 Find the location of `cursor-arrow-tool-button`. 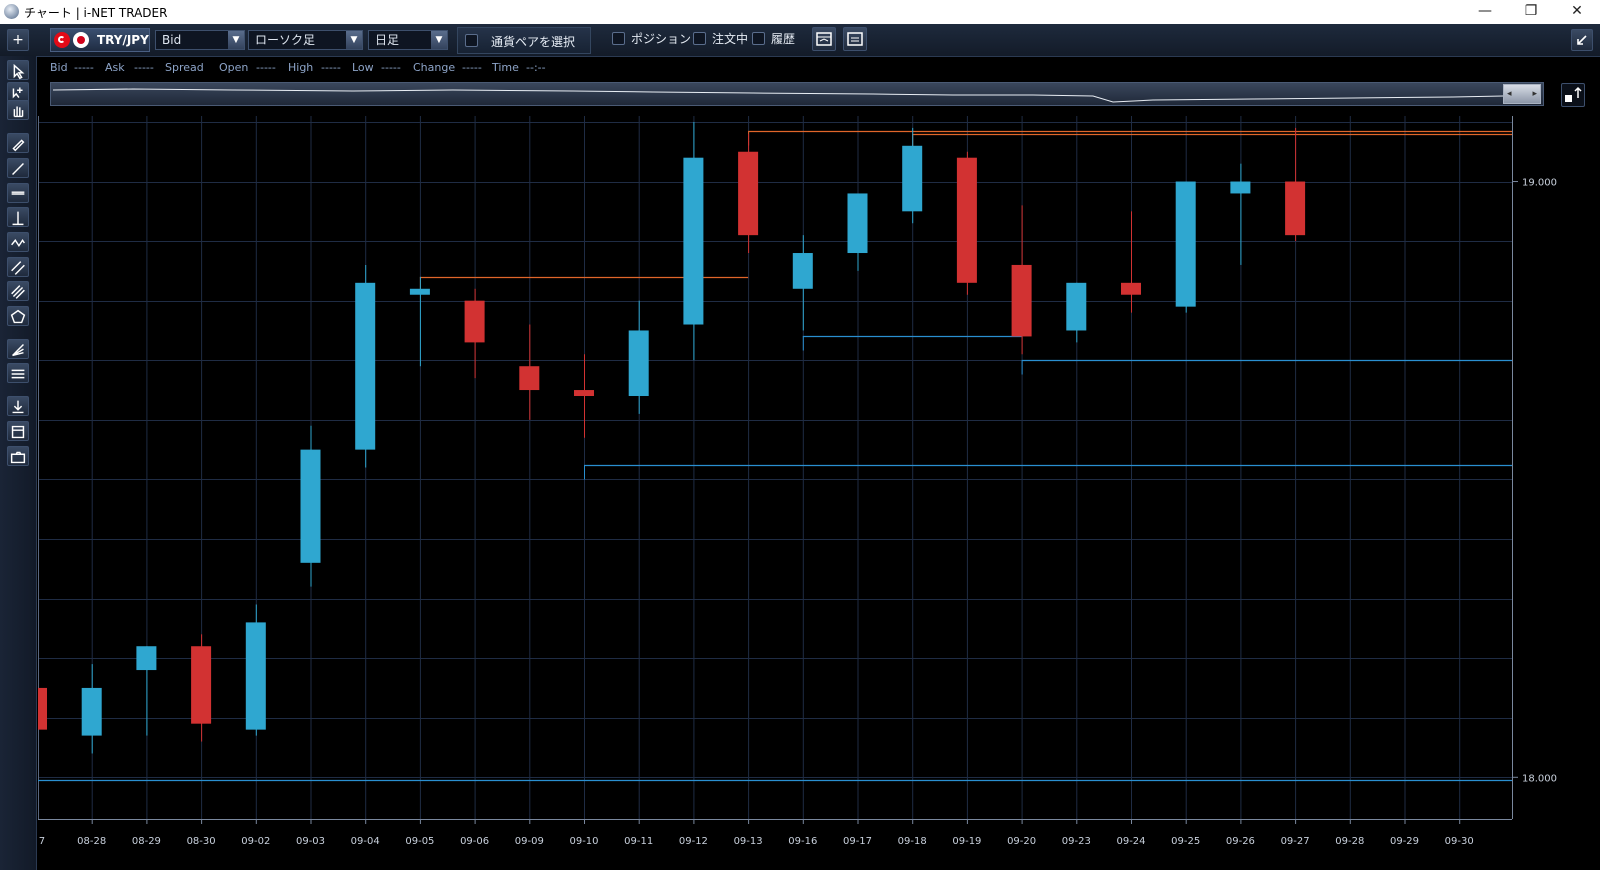

cursor-arrow-tool-button is located at coordinates (18, 70).